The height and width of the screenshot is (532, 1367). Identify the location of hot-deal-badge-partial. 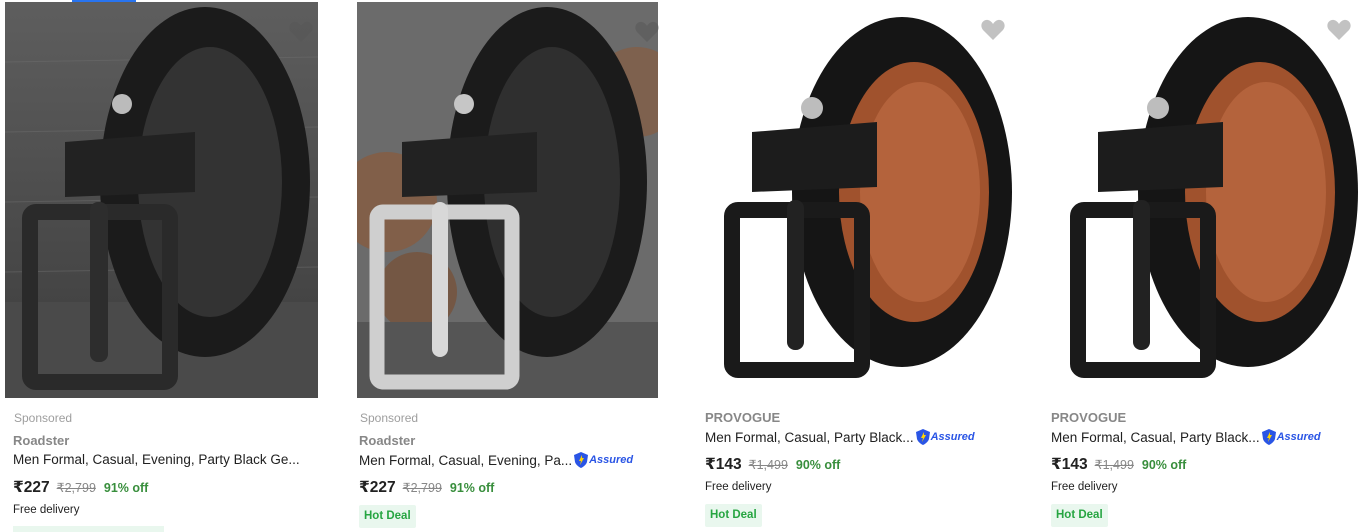
(88, 529).